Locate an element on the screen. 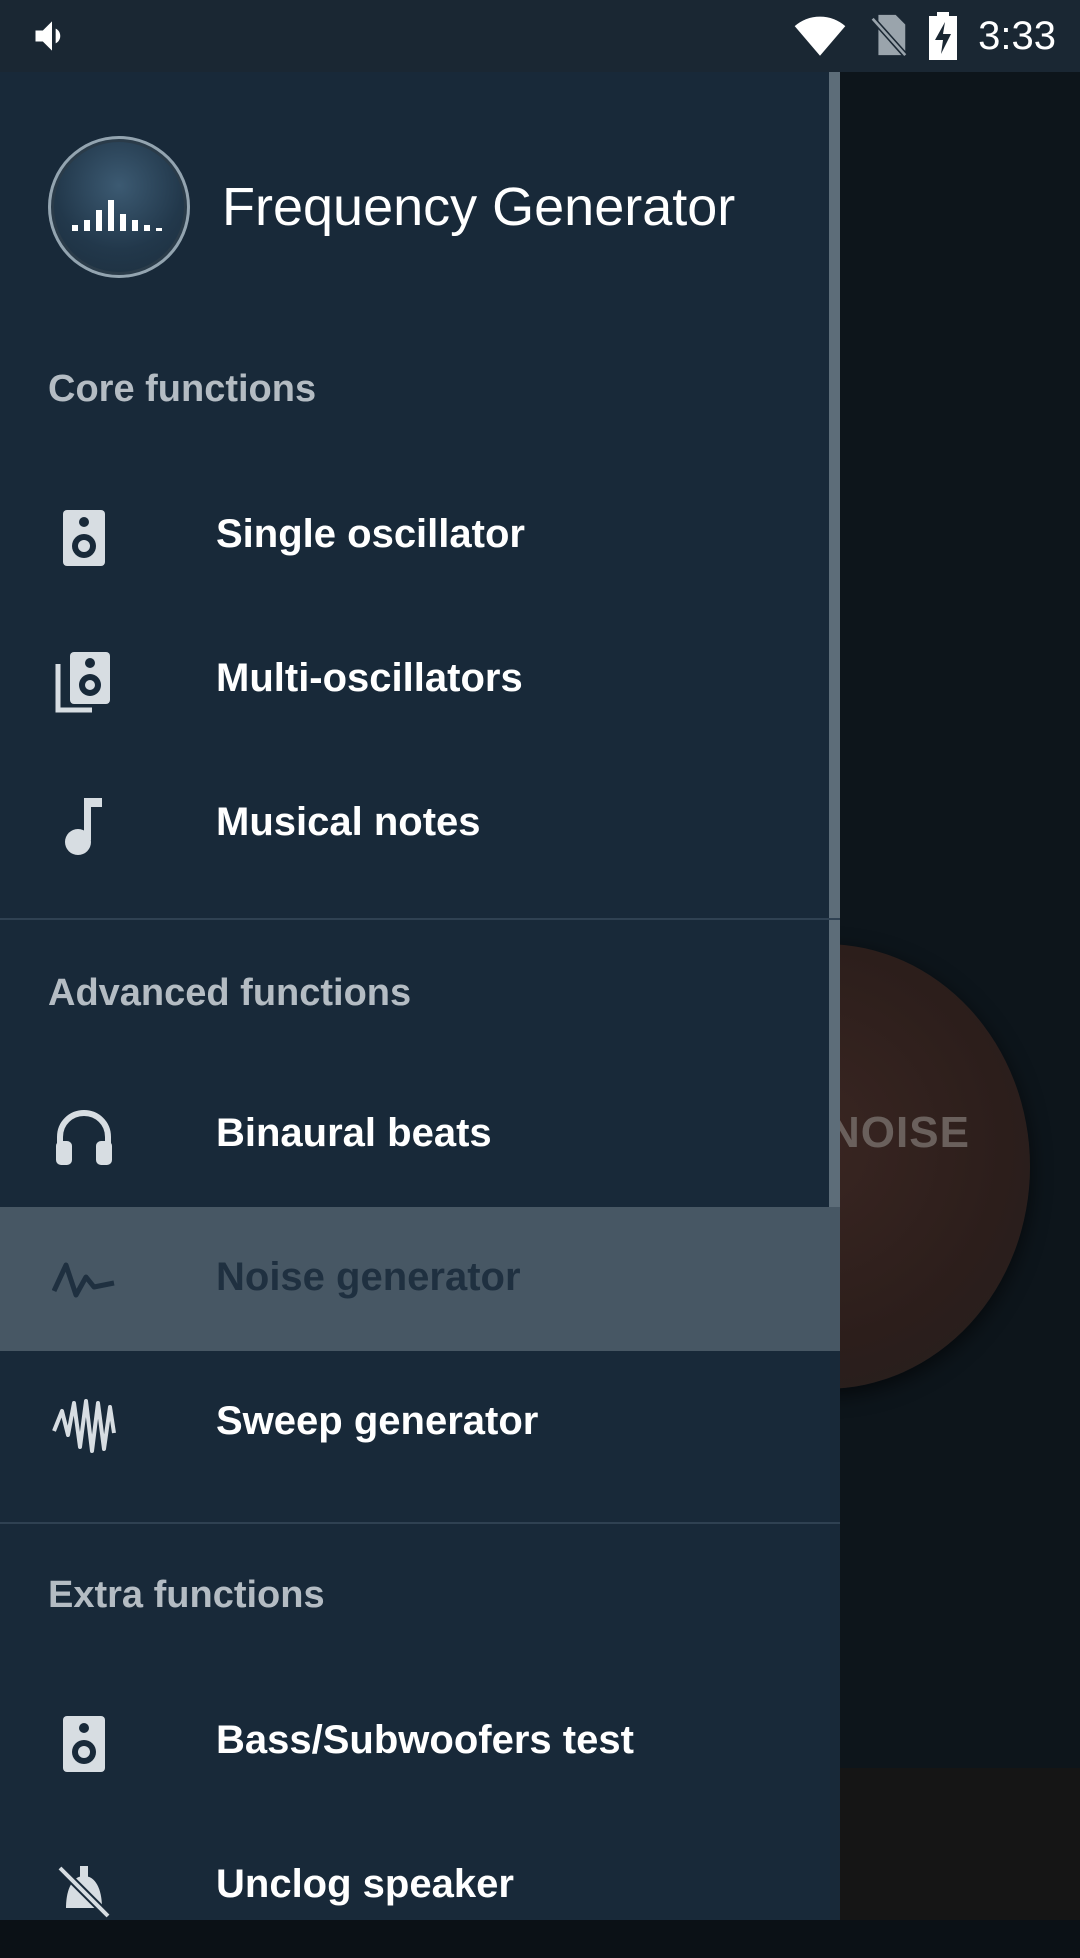 This screenshot has height=1958, width=1080. nav-item-unclog-speaker: Unclog speaker is located at coordinates (420, 1886).